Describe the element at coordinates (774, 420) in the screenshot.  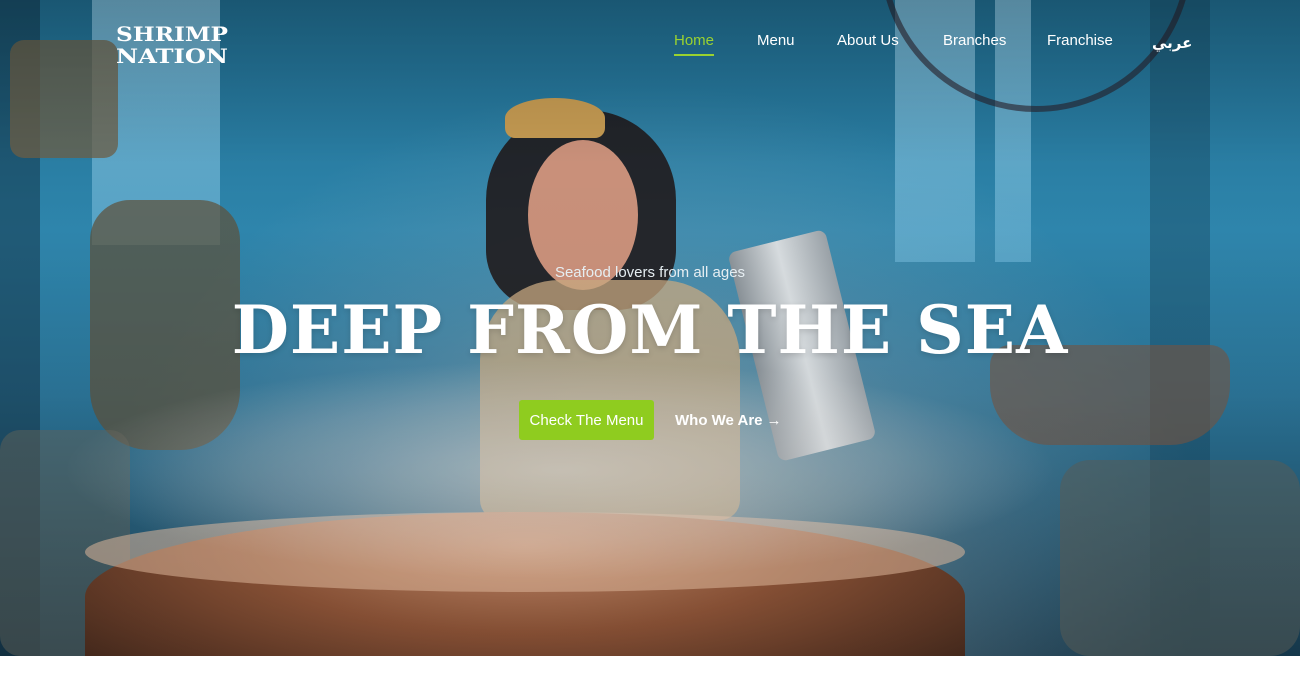
I see `arrow-right-icon: →` at that location.